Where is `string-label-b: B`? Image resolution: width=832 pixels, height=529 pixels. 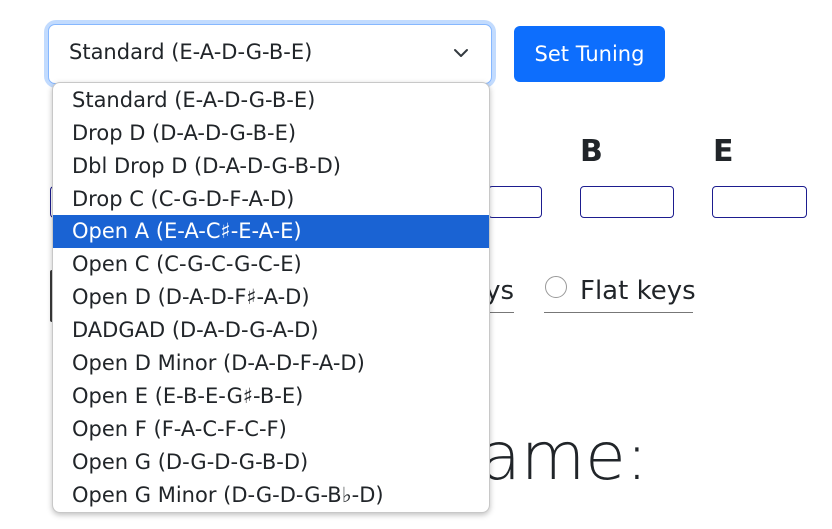
string-label-b: B is located at coordinates (591, 151).